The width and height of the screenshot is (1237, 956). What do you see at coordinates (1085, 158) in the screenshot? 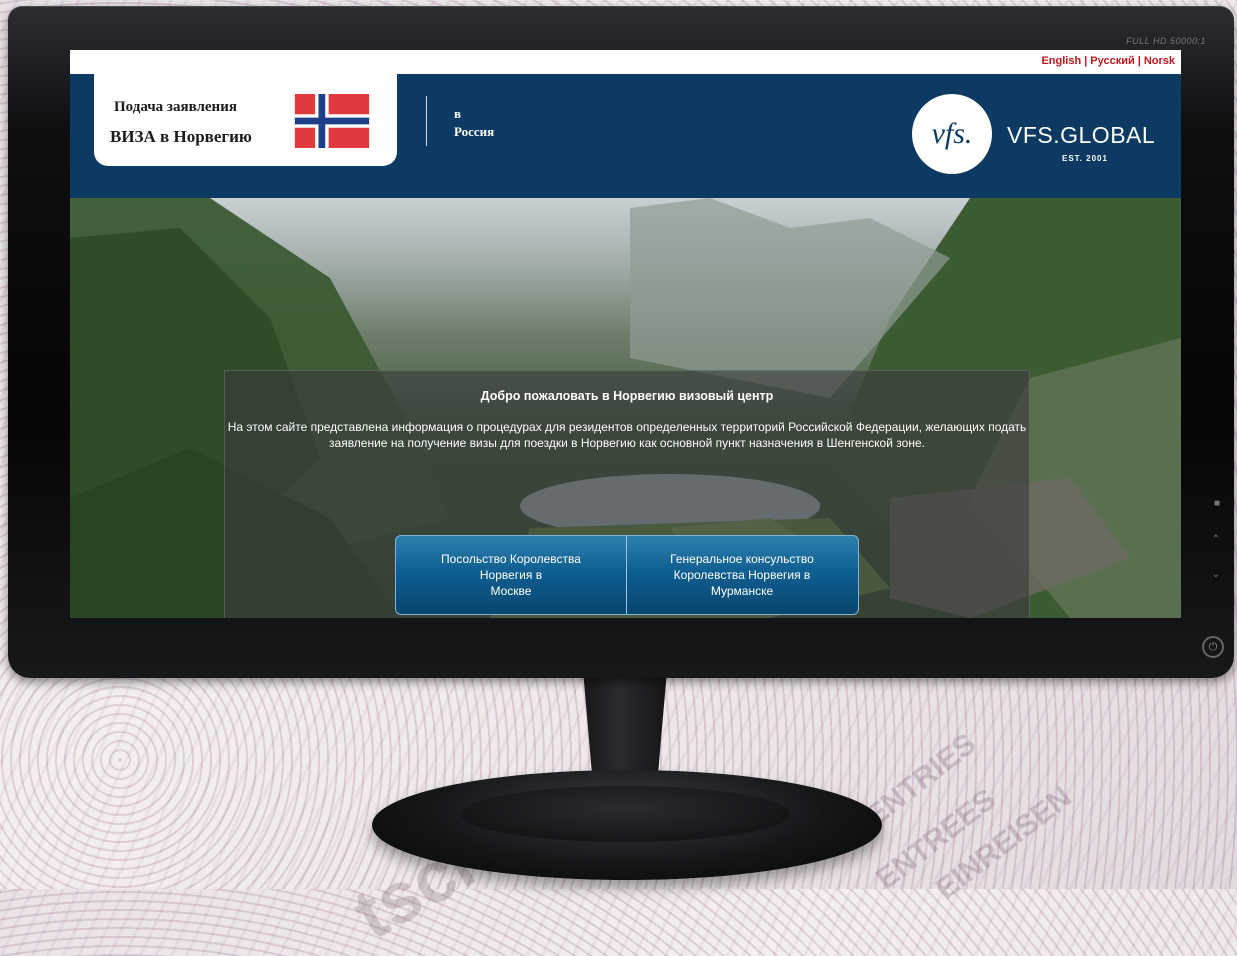
I see `vfs-established-label: EST. 2001` at bounding box center [1085, 158].